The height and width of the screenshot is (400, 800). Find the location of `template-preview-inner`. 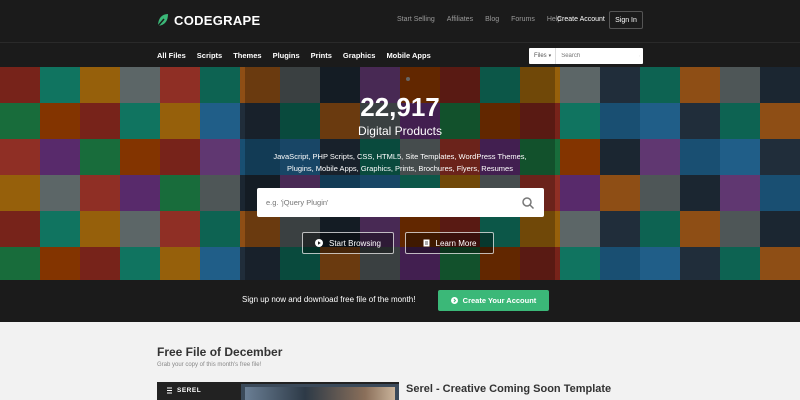

template-preview-inner is located at coordinates (320, 393).